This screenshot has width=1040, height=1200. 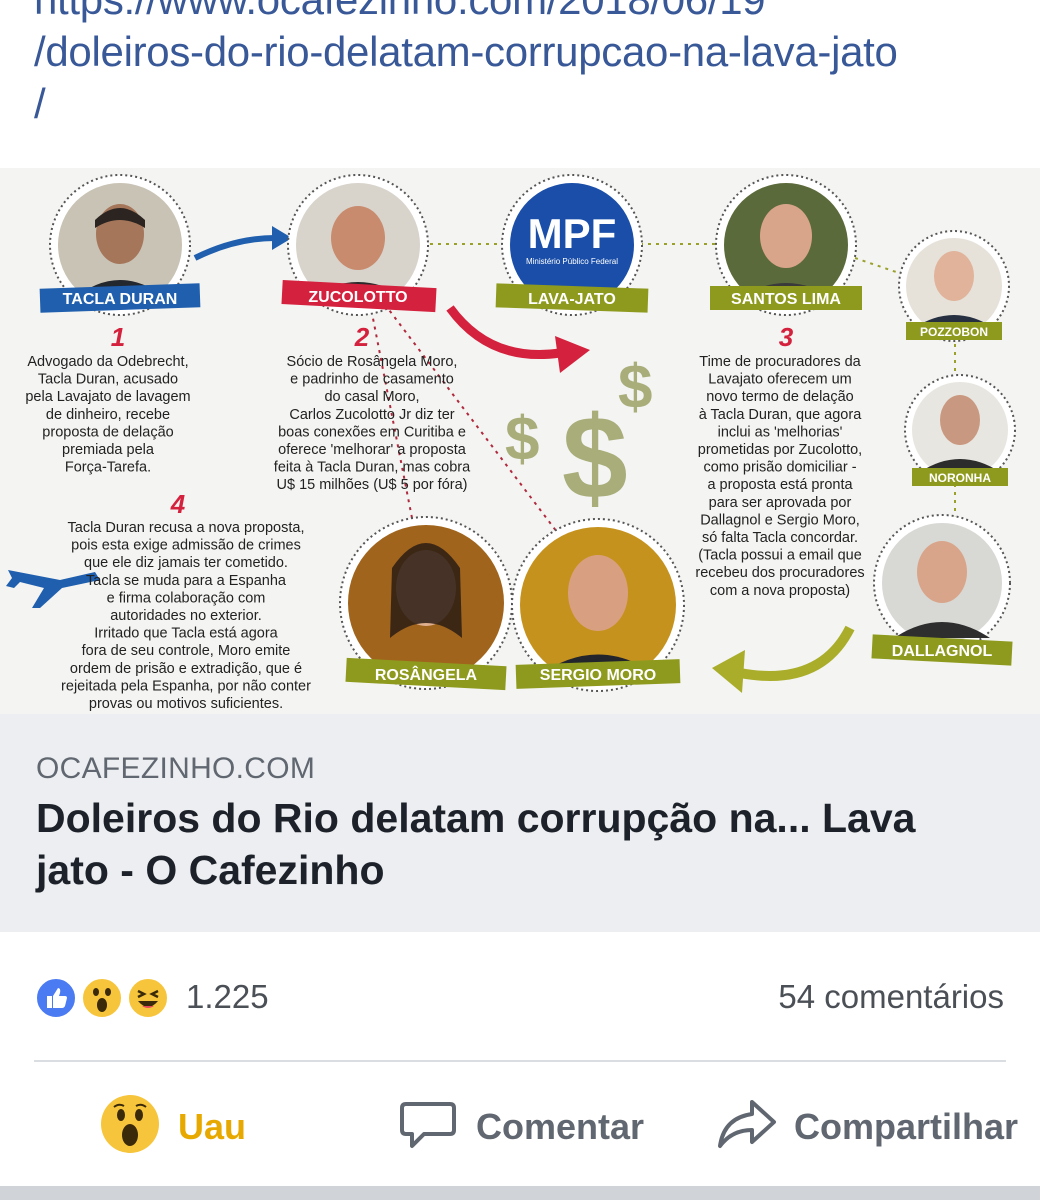 I want to click on step-1-line: de dinheiro, recebe, so click(x=108, y=415).